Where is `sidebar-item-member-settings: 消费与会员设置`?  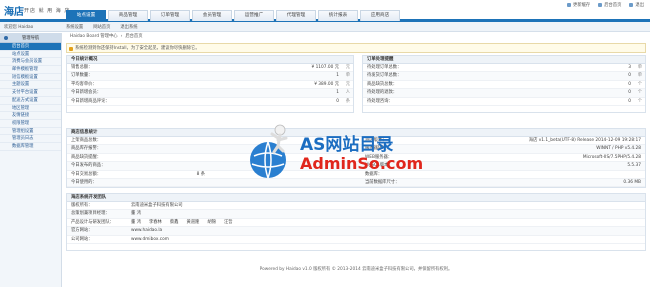 sidebar-item-member-settings: 消费与会员设置 is located at coordinates (30, 62).